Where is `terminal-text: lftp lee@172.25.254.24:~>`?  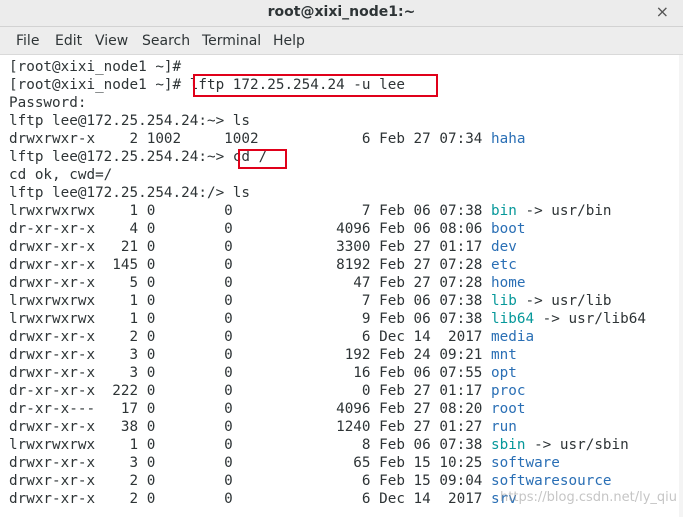
terminal-text: lftp lee@172.25.254.24:~> is located at coordinates (121, 157).